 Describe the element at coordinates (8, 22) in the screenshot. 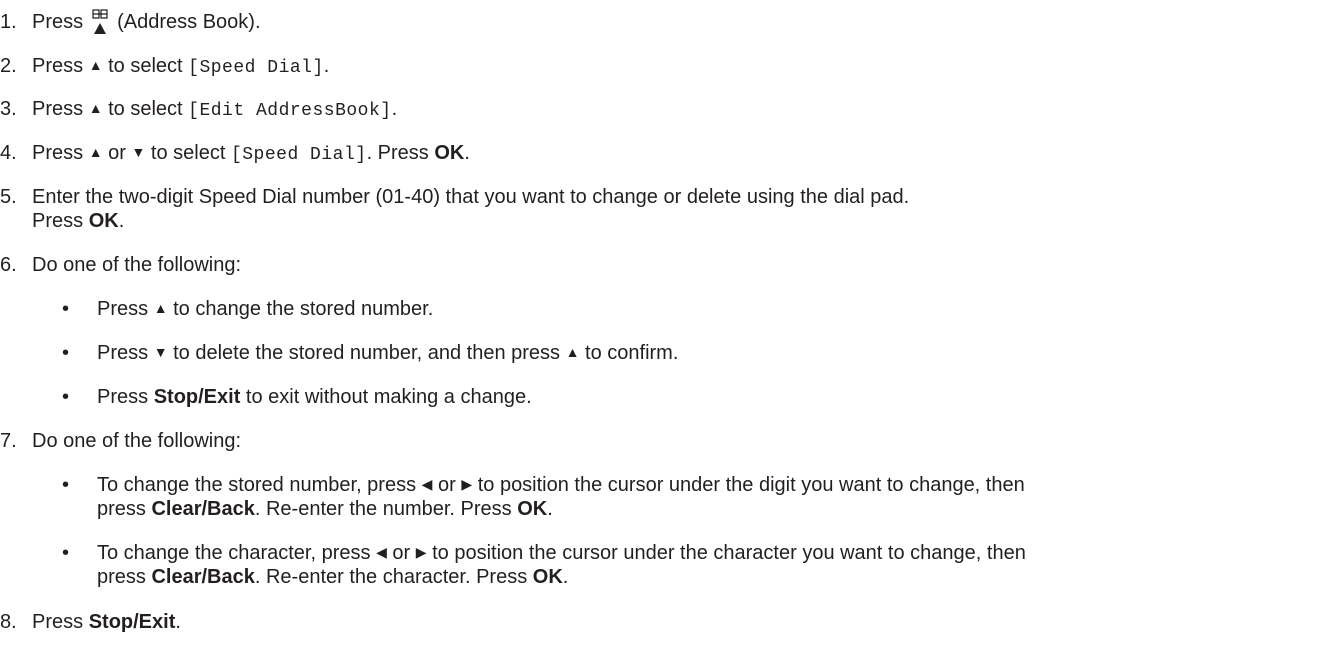

I see `step-number: 1.` at that location.